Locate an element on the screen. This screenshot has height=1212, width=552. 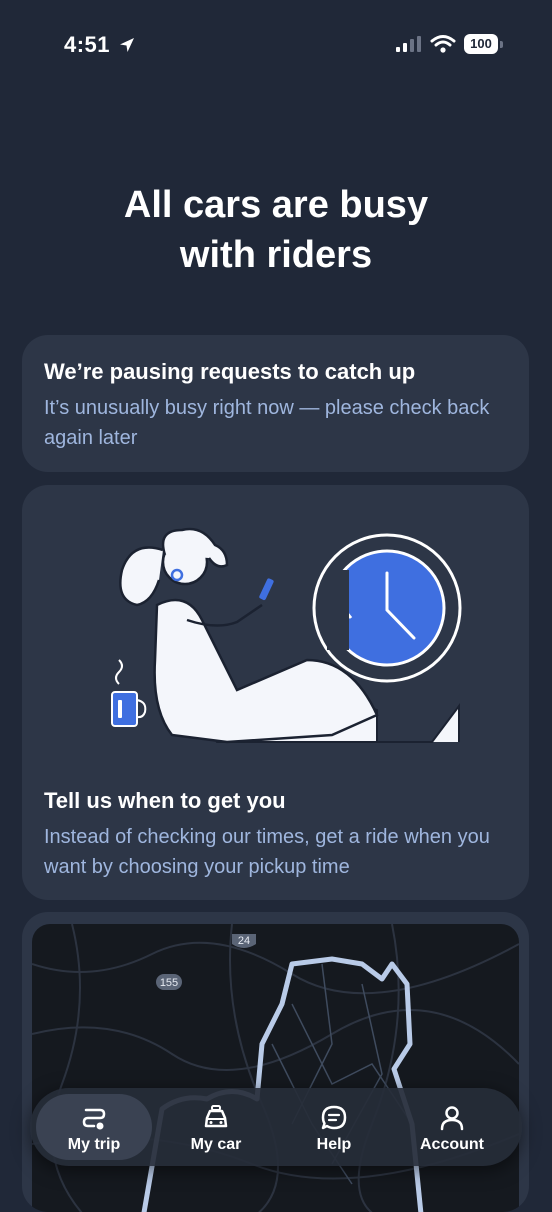
chat-bubble-icon is located at coordinates (334, 1117).